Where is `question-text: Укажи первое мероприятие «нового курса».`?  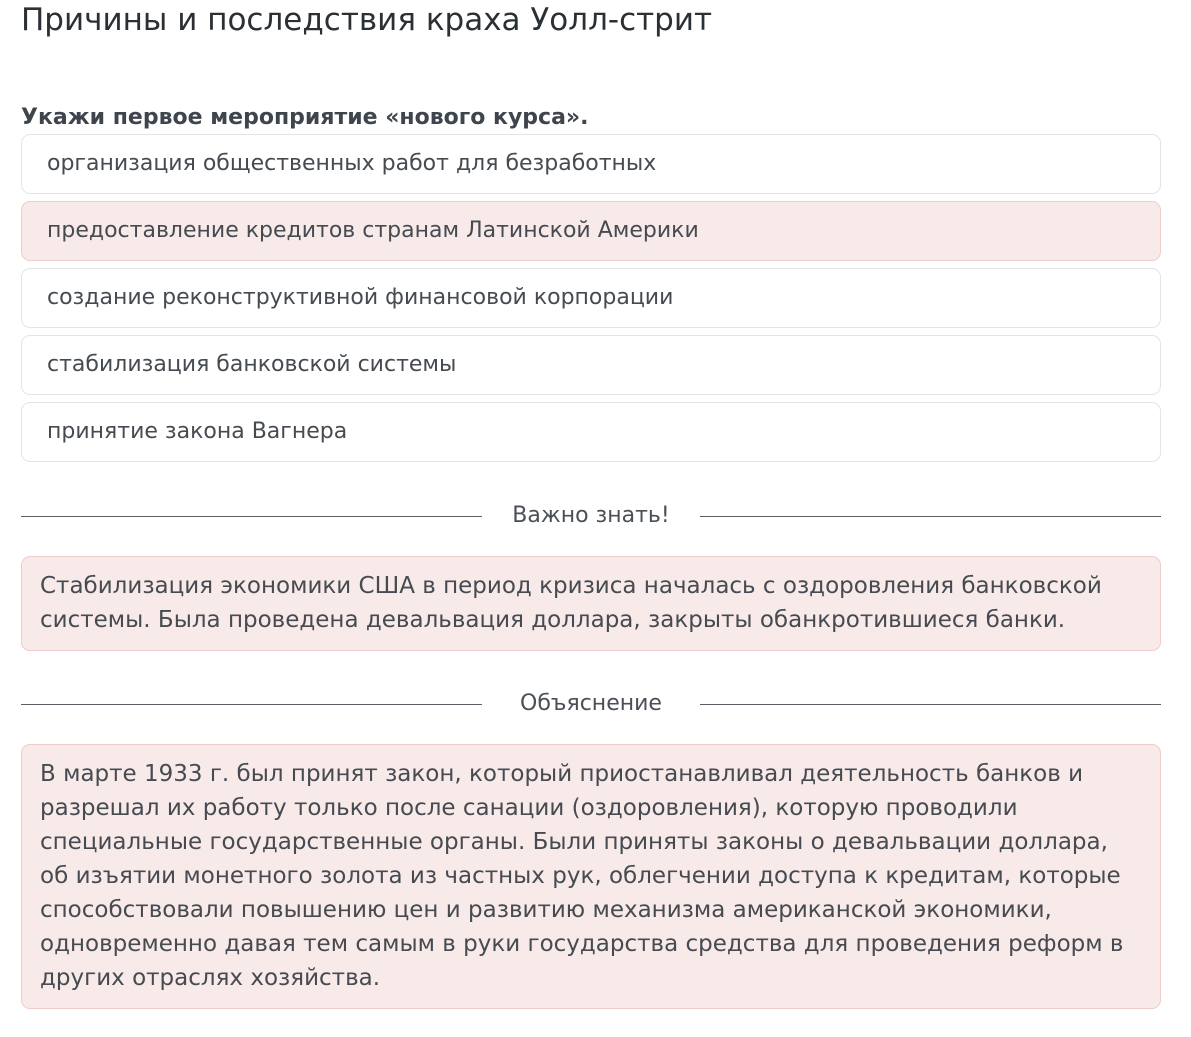
question-text: Укажи первое мероприятие «нового курса». is located at coordinates (305, 117).